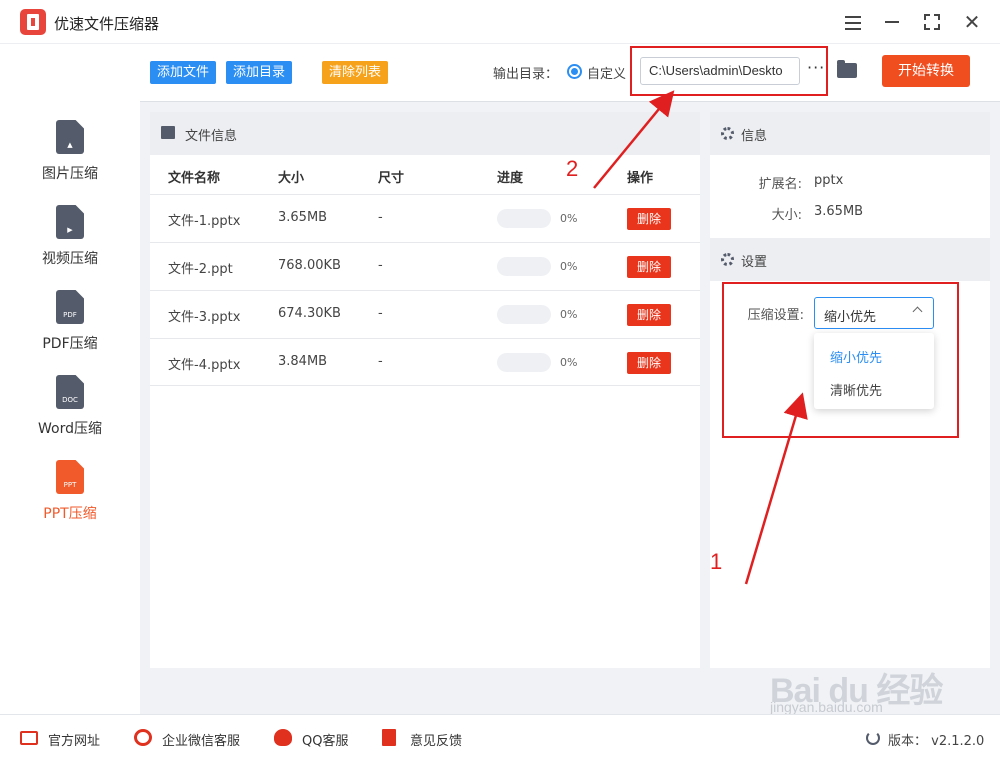 The width and height of the screenshot is (1000, 760). I want to click on footer-feedback-label: 意见反馈, so click(436, 741).